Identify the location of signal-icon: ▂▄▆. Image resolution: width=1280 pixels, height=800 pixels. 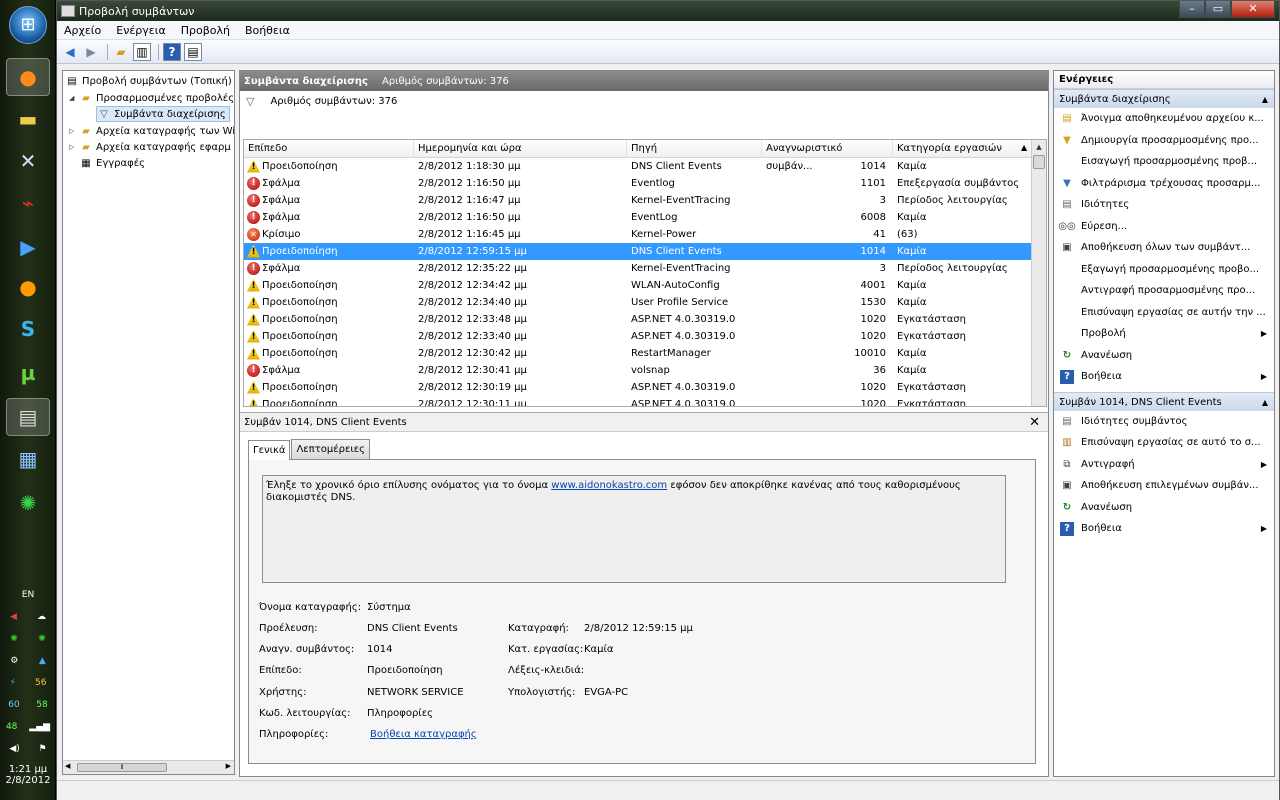
(39, 727).